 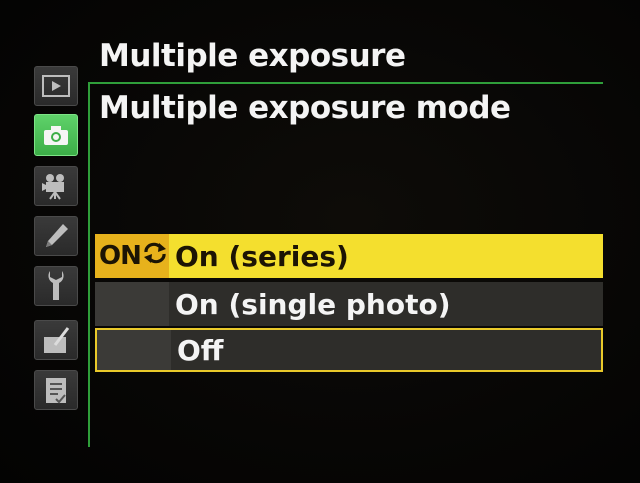 I want to click on sidebar-item-retouch, so click(x=56, y=340).